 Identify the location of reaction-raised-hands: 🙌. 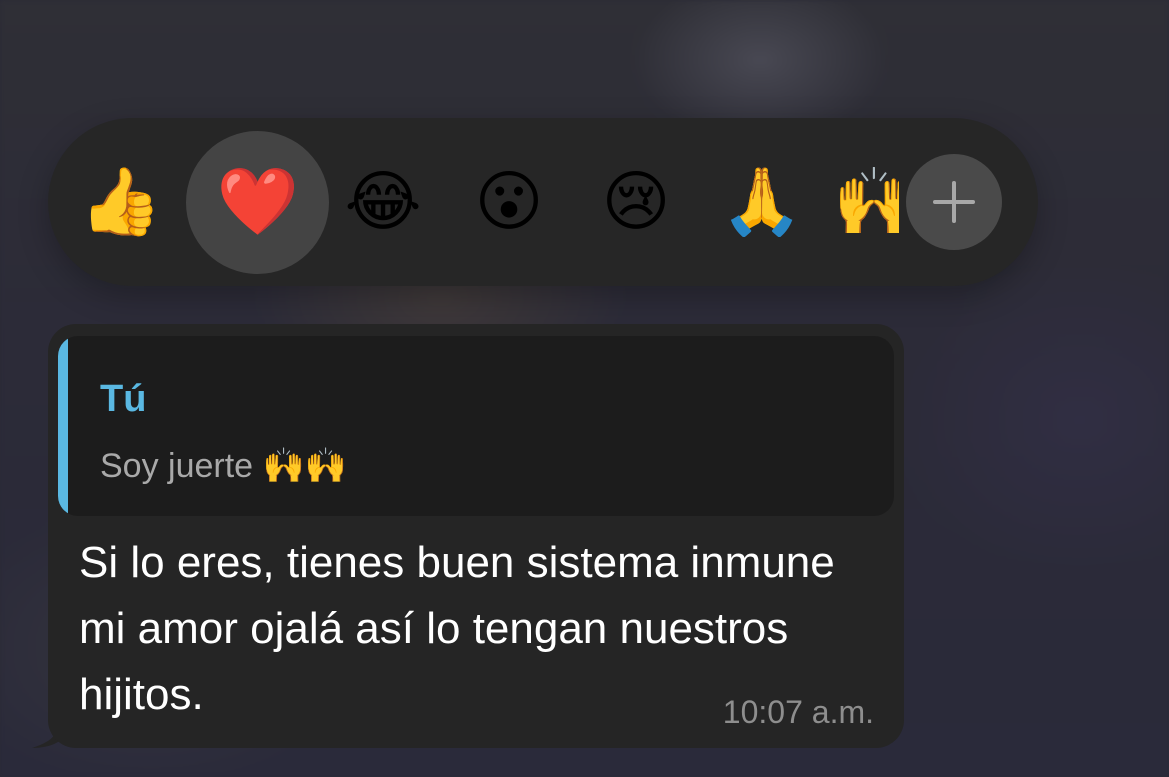
(866, 202).